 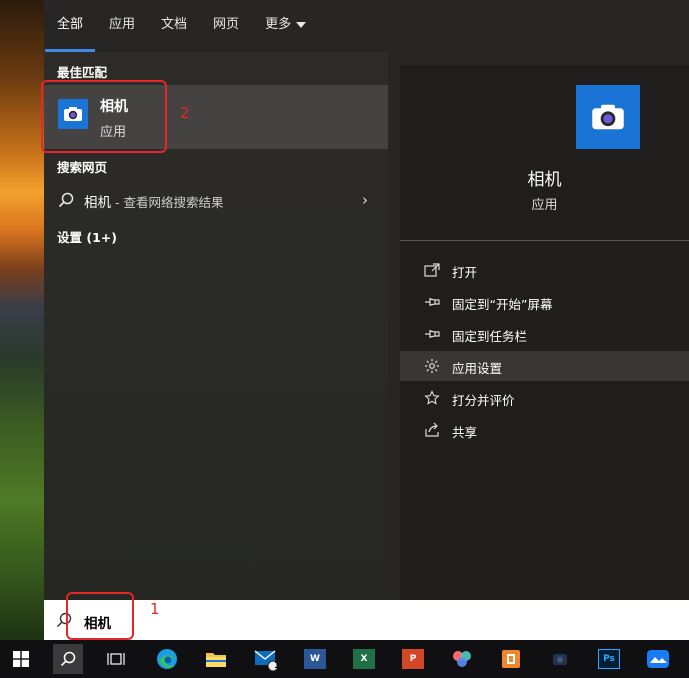 I want to click on star-icon, so click(x=433, y=398).